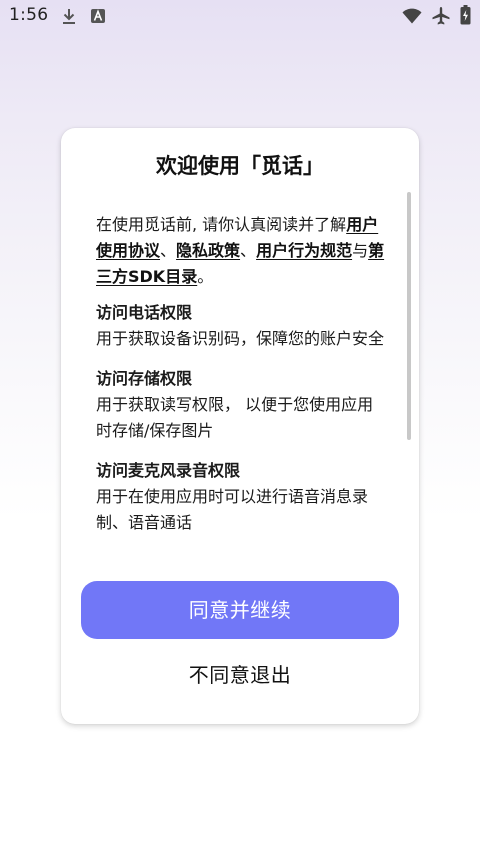 This screenshot has height=852, width=480. What do you see at coordinates (360, 250) in the screenshot?
I see `intro-and: 与` at bounding box center [360, 250].